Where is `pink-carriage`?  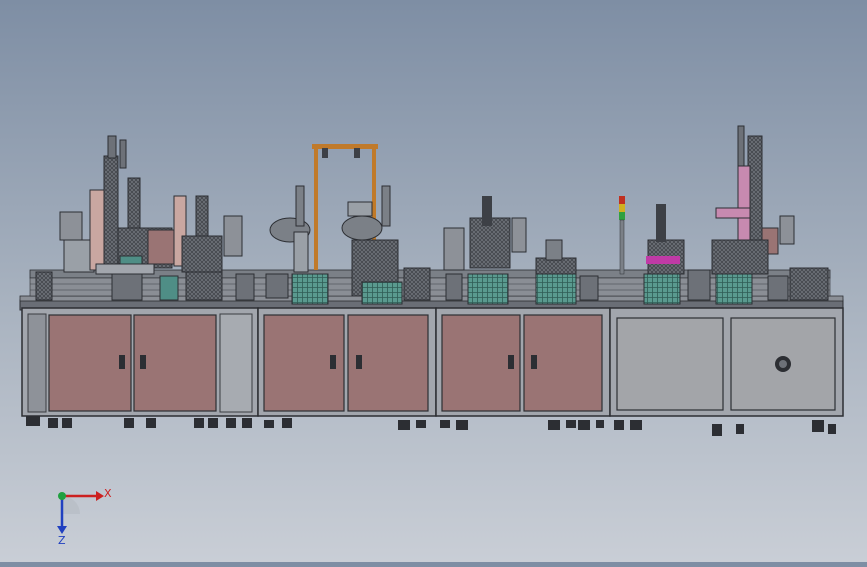 pink-carriage is located at coordinates (733, 213).